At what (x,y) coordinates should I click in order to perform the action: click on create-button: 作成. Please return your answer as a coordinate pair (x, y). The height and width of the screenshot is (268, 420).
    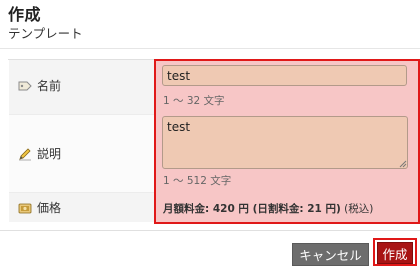
    Looking at the image, I should click on (395, 253).